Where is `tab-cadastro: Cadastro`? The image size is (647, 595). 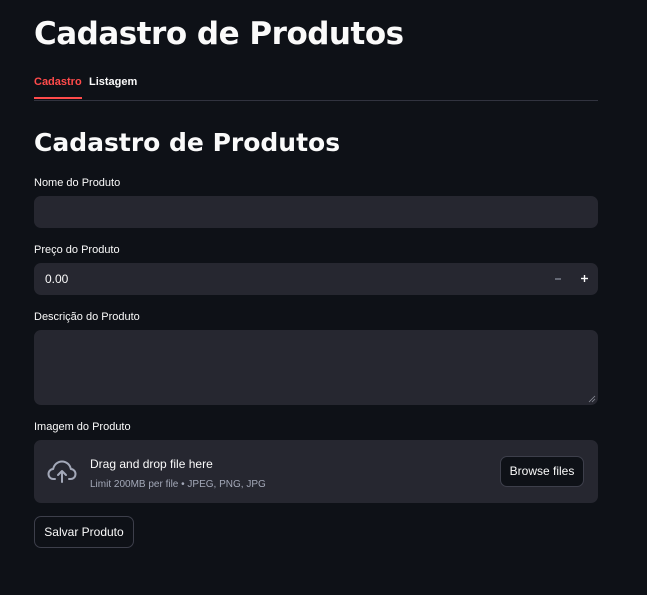
tab-cadastro: Cadastro is located at coordinates (58, 84).